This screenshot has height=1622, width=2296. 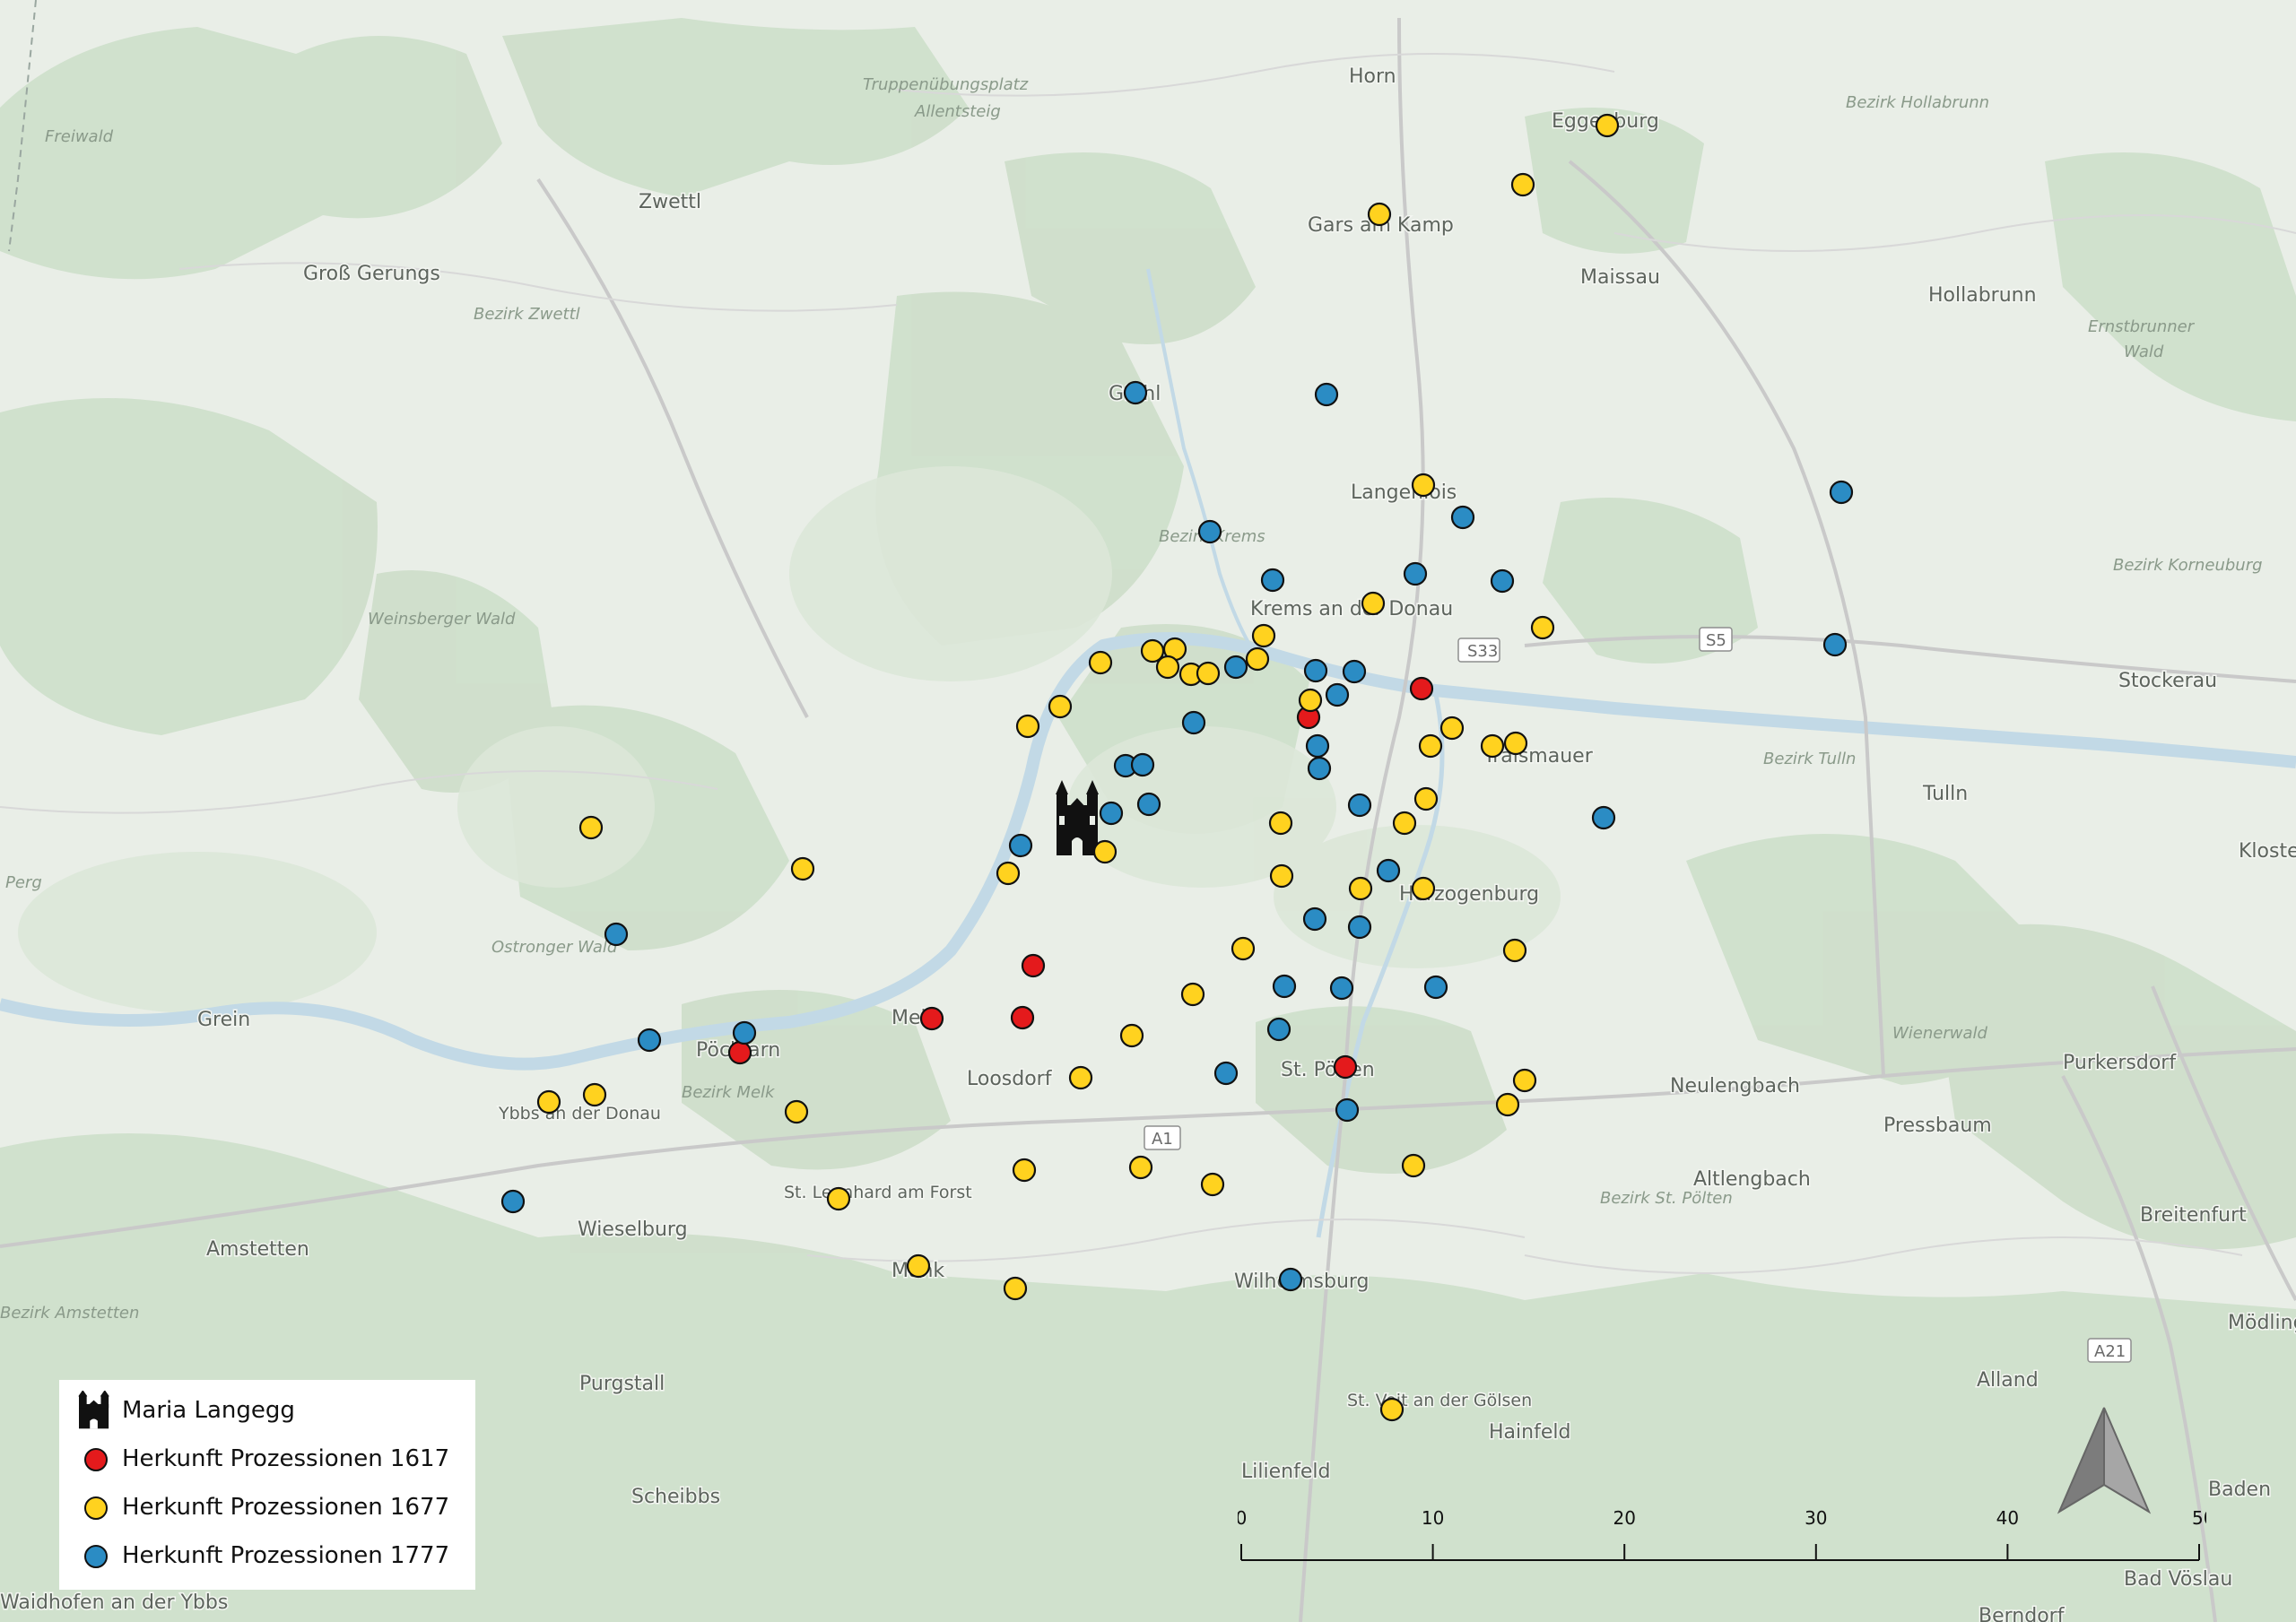 I want to click on place-label: Altlengbach, so click(x=1752, y=1179).